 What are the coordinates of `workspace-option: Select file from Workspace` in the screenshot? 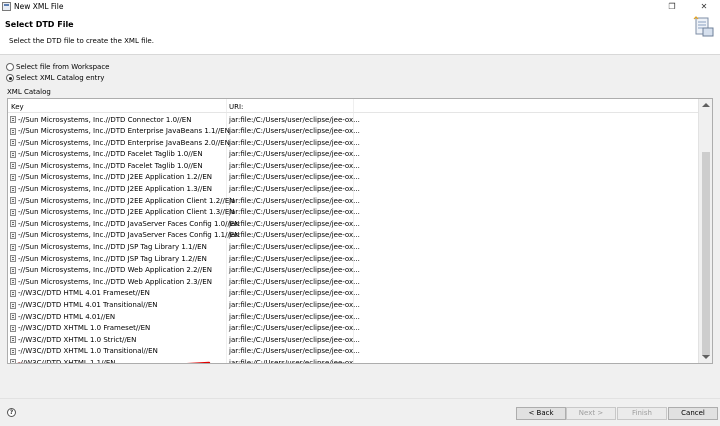 It's located at (57, 67).